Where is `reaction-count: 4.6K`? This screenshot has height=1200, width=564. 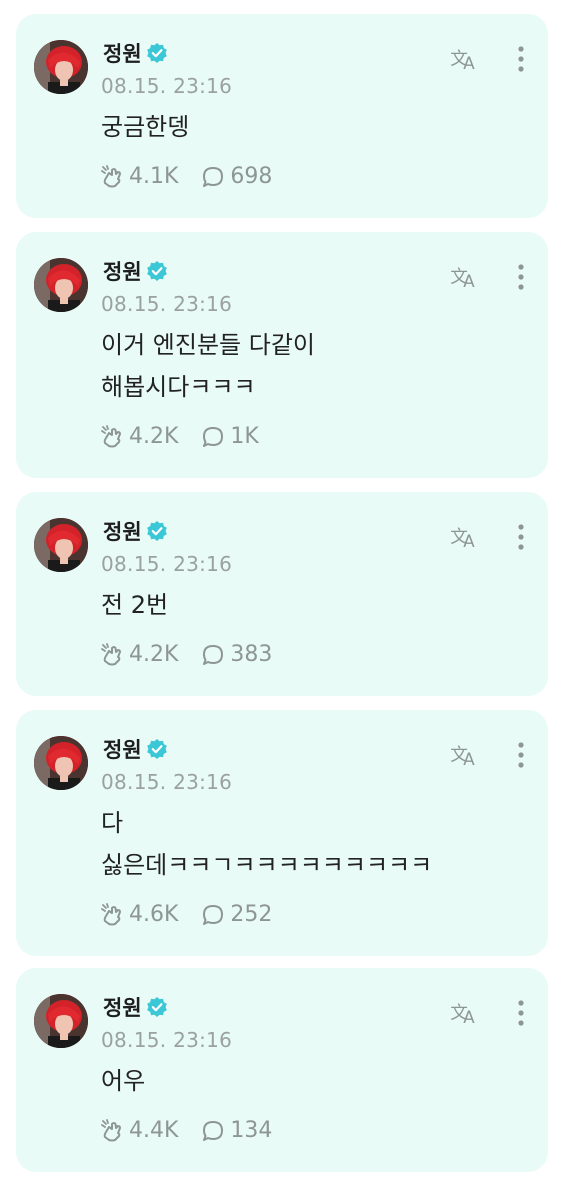
reaction-count: 4.6K is located at coordinates (154, 914).